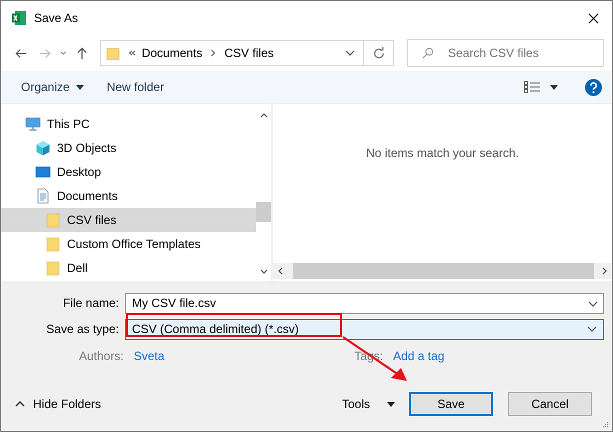  Describe the element at coordinates (43, 196) in the screenshot. I see `document-icon` at that location.